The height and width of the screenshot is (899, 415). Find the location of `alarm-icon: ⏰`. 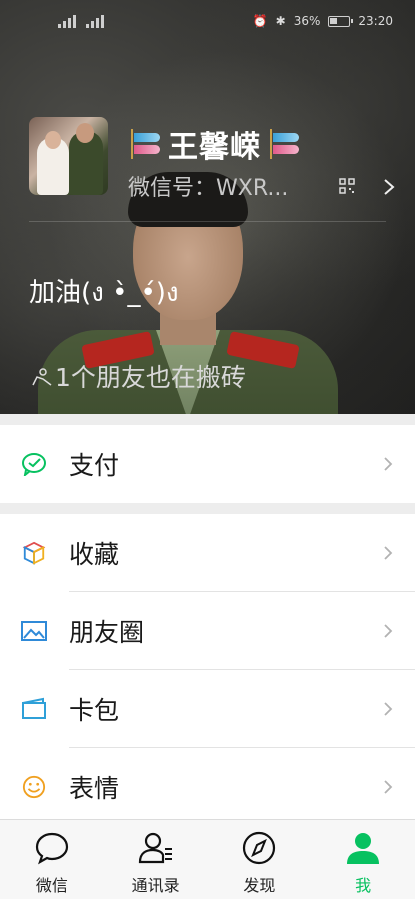

alarm-icon: ⏰ is located at coordinates (260, 21).